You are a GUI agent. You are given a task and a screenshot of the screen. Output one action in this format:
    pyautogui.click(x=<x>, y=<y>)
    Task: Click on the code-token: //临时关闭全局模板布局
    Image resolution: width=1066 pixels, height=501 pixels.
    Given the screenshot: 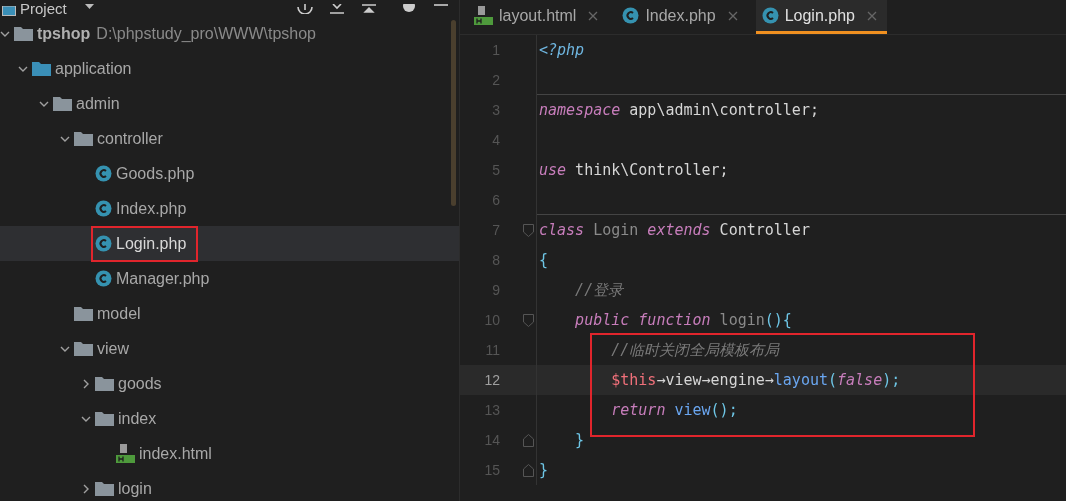 What is the action you would take?
    pyautogui.click(x=695, y=350)
    